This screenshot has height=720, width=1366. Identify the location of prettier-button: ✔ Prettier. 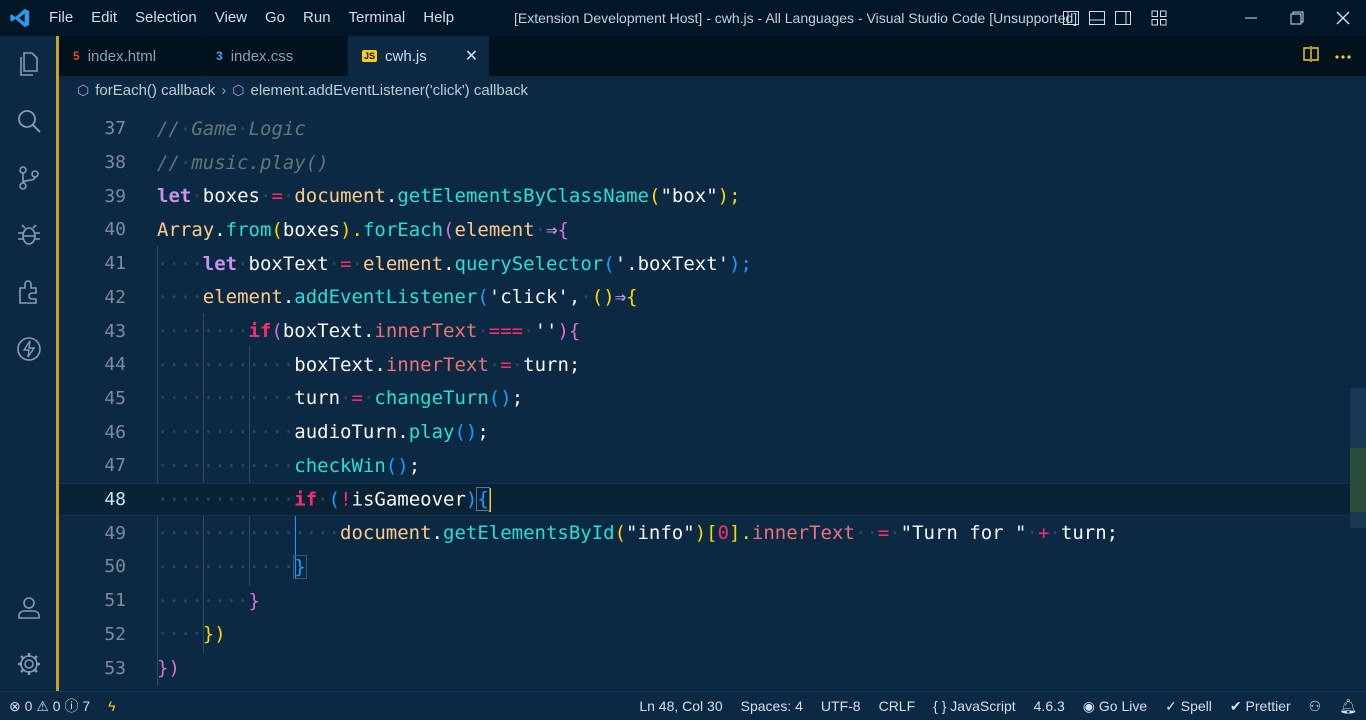
(1260, 706).